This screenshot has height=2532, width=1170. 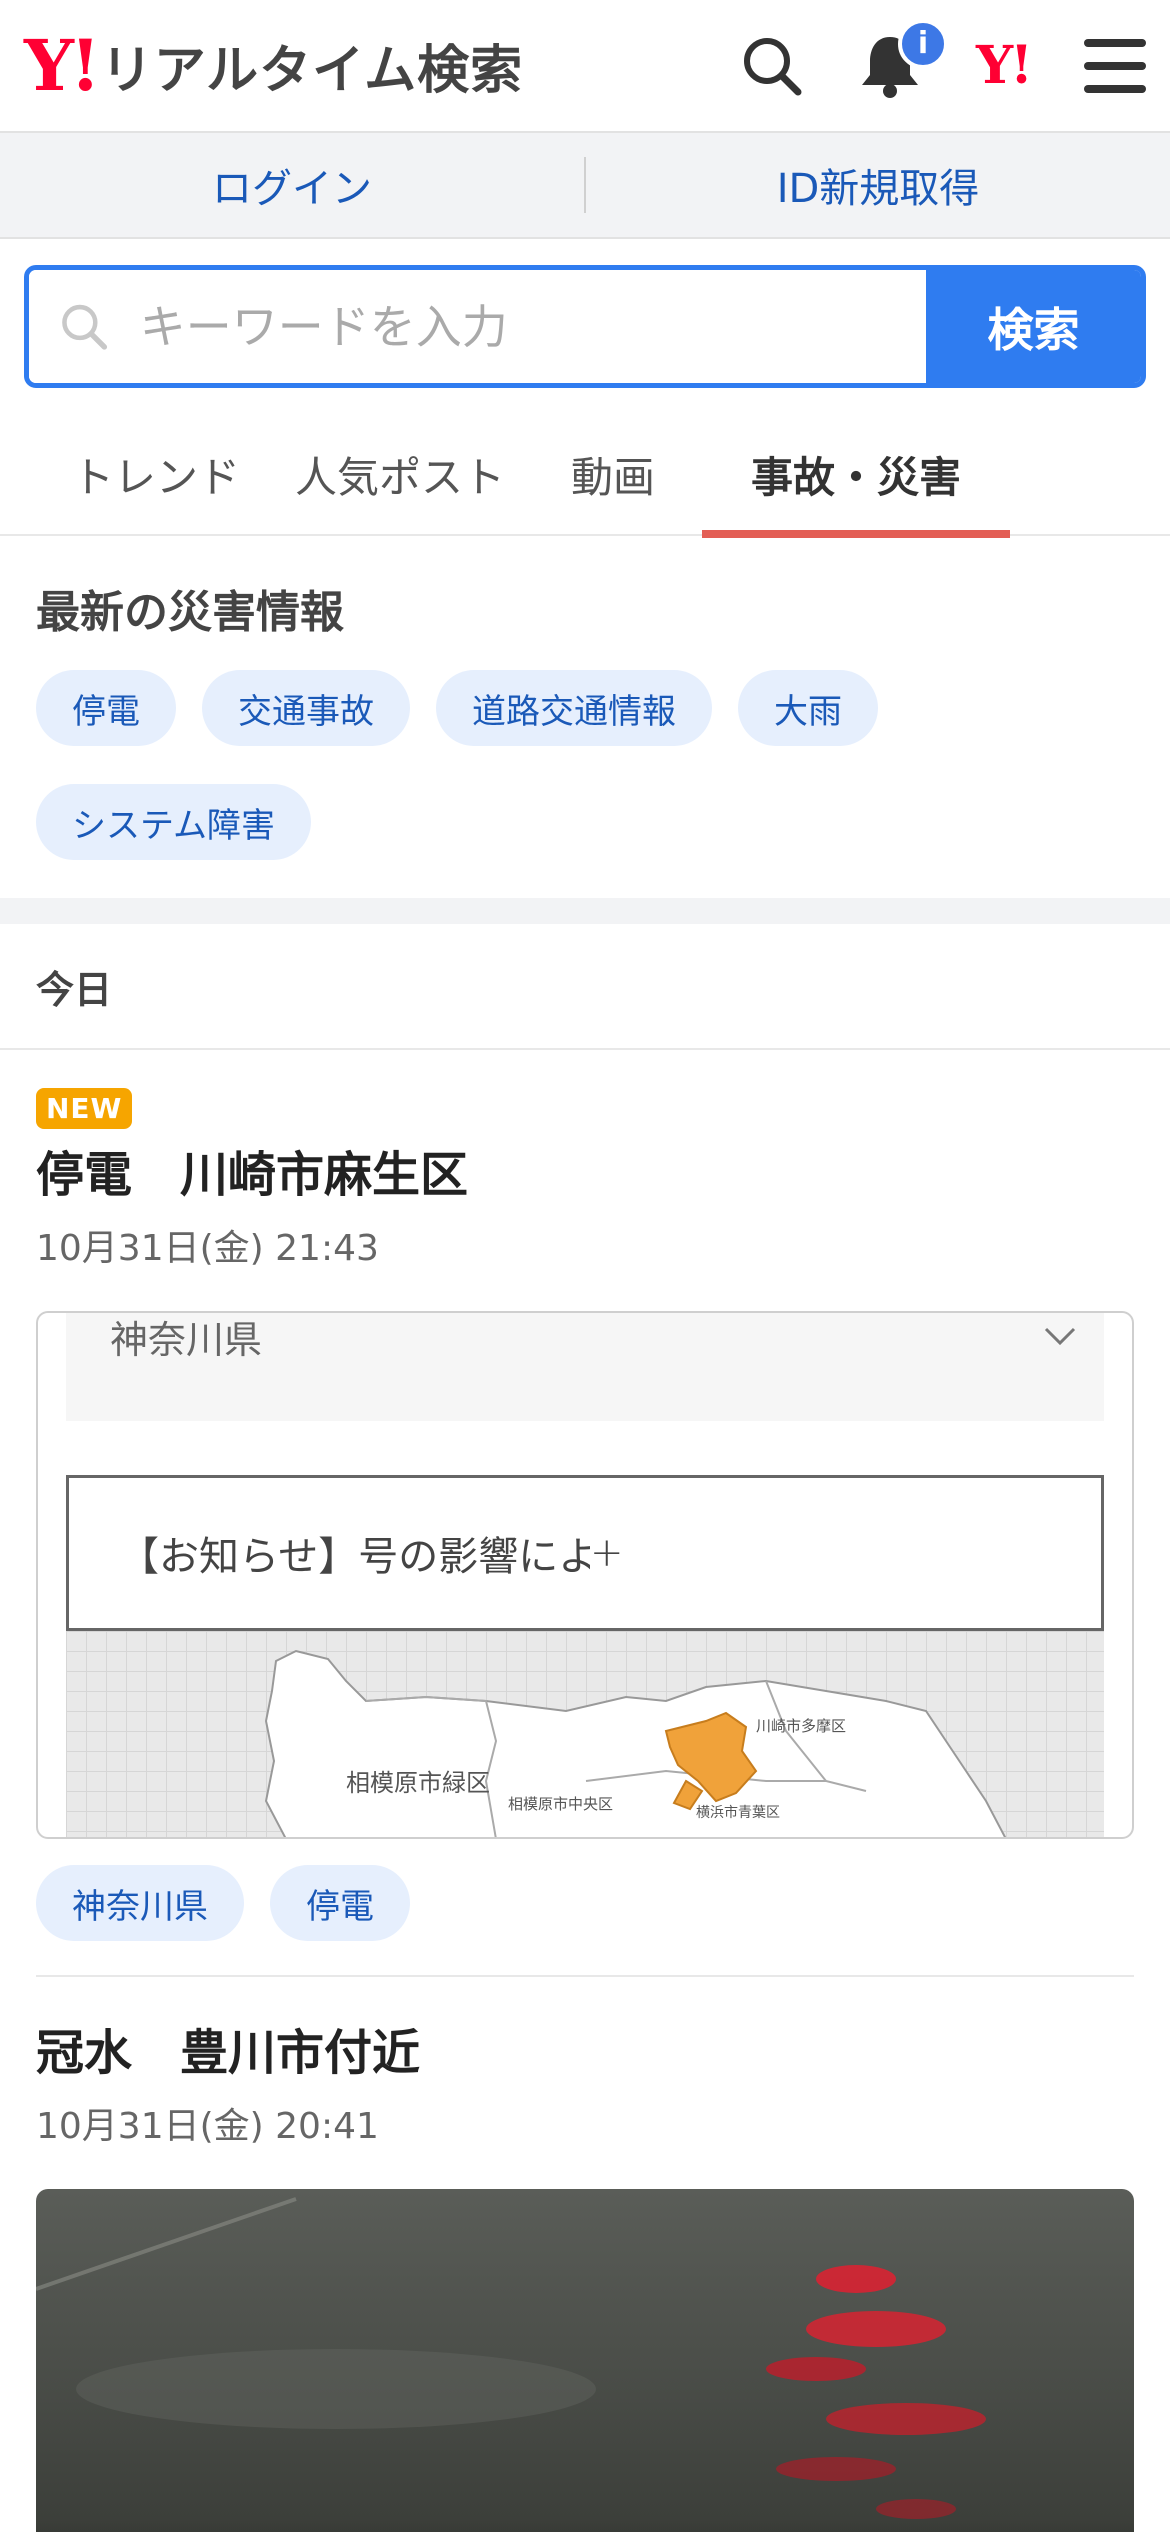 I want to click on article-title: 冠水 豊川市付近, so click(x=585, y=2048).